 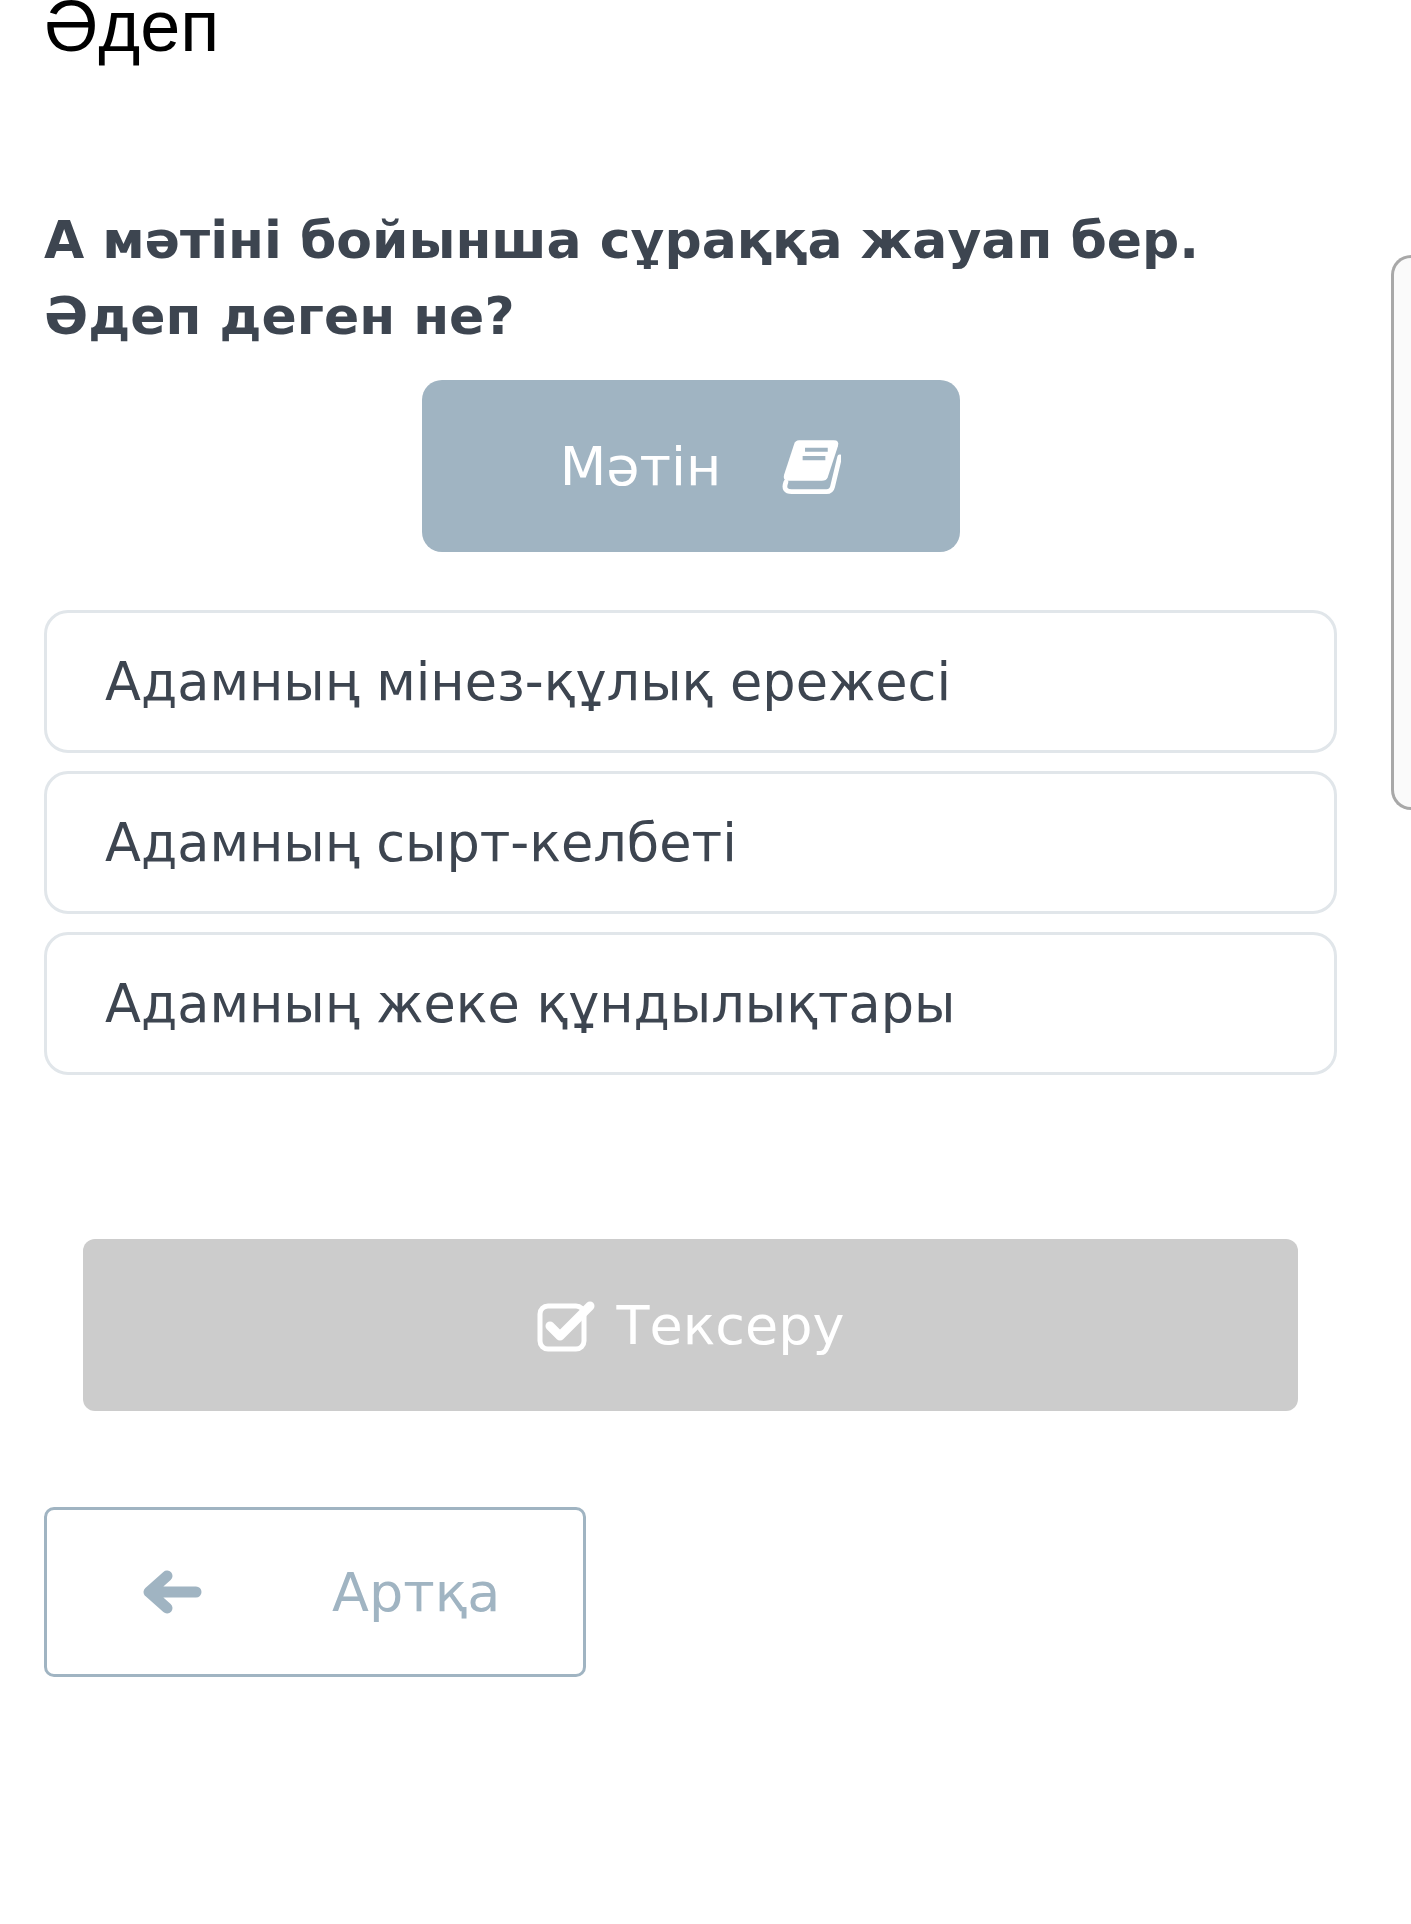 I want to click on answer-option: Адамның жеке құндылықтары, so click(x=690, y=1003).